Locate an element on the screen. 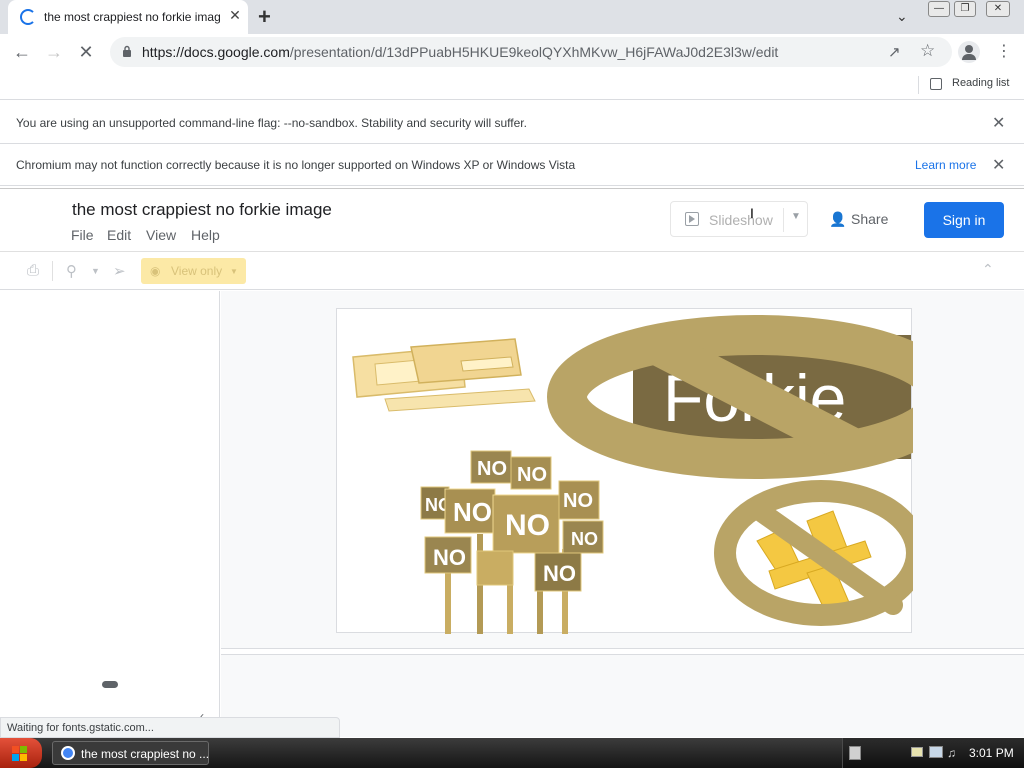 The height and width of the screenshot is (768, 1024). slide-filmstrip: ‹ is located at coordinates (110, 507).